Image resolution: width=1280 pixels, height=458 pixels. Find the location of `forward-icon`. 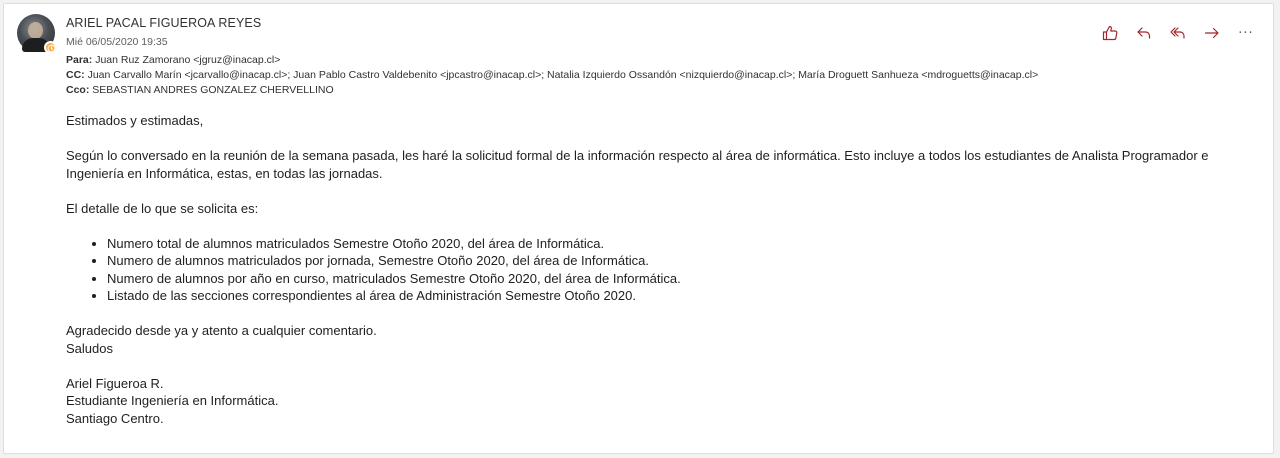

forward-icon is located at coordinates (1211, 33).